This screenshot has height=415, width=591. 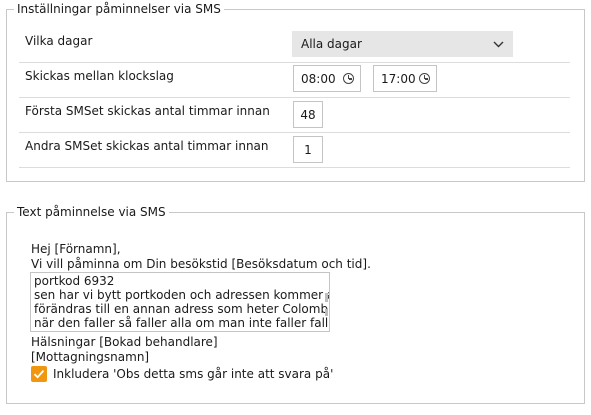 What do you see at coordinates (59, 41) in the screenshot?
I see `days-label: Vilka dagar` at bounding box center [59, 41].